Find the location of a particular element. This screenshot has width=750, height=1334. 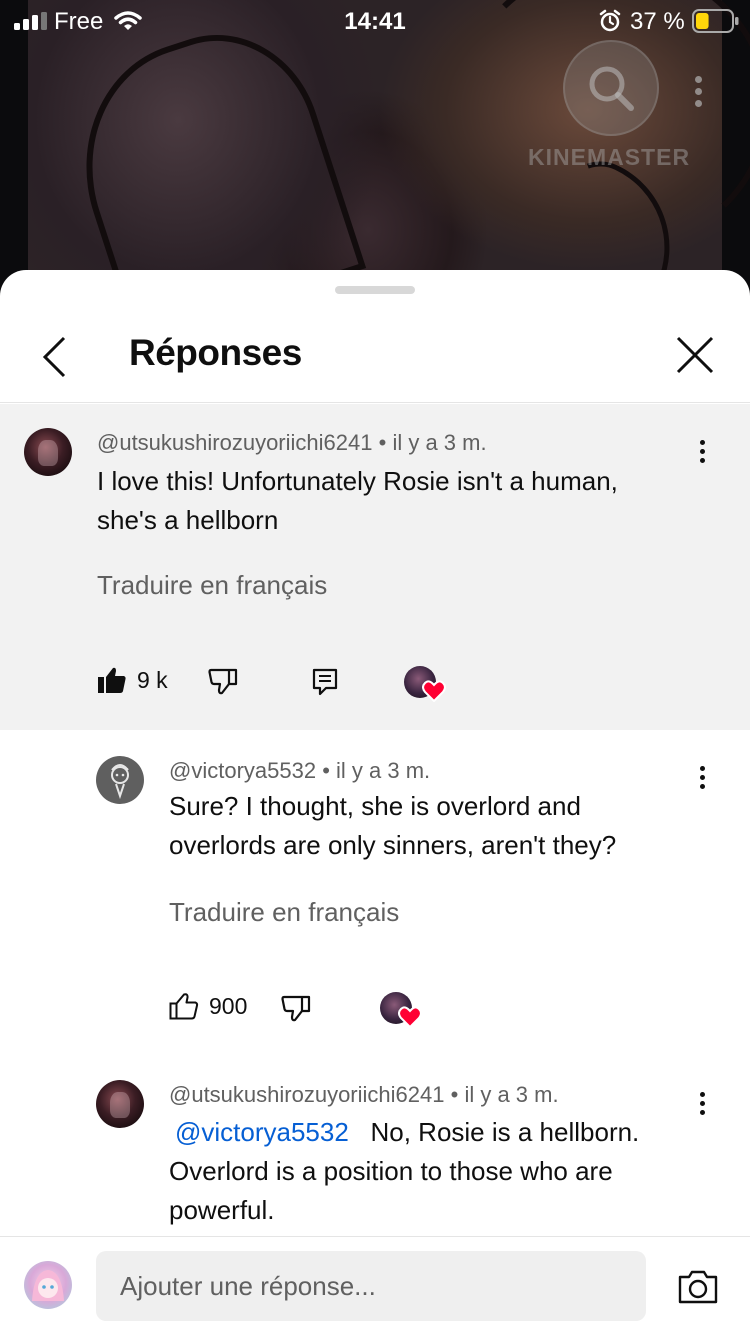

comment-meta: @victorya5532 • il y a 3 m. is located at coordinates (300, 770).